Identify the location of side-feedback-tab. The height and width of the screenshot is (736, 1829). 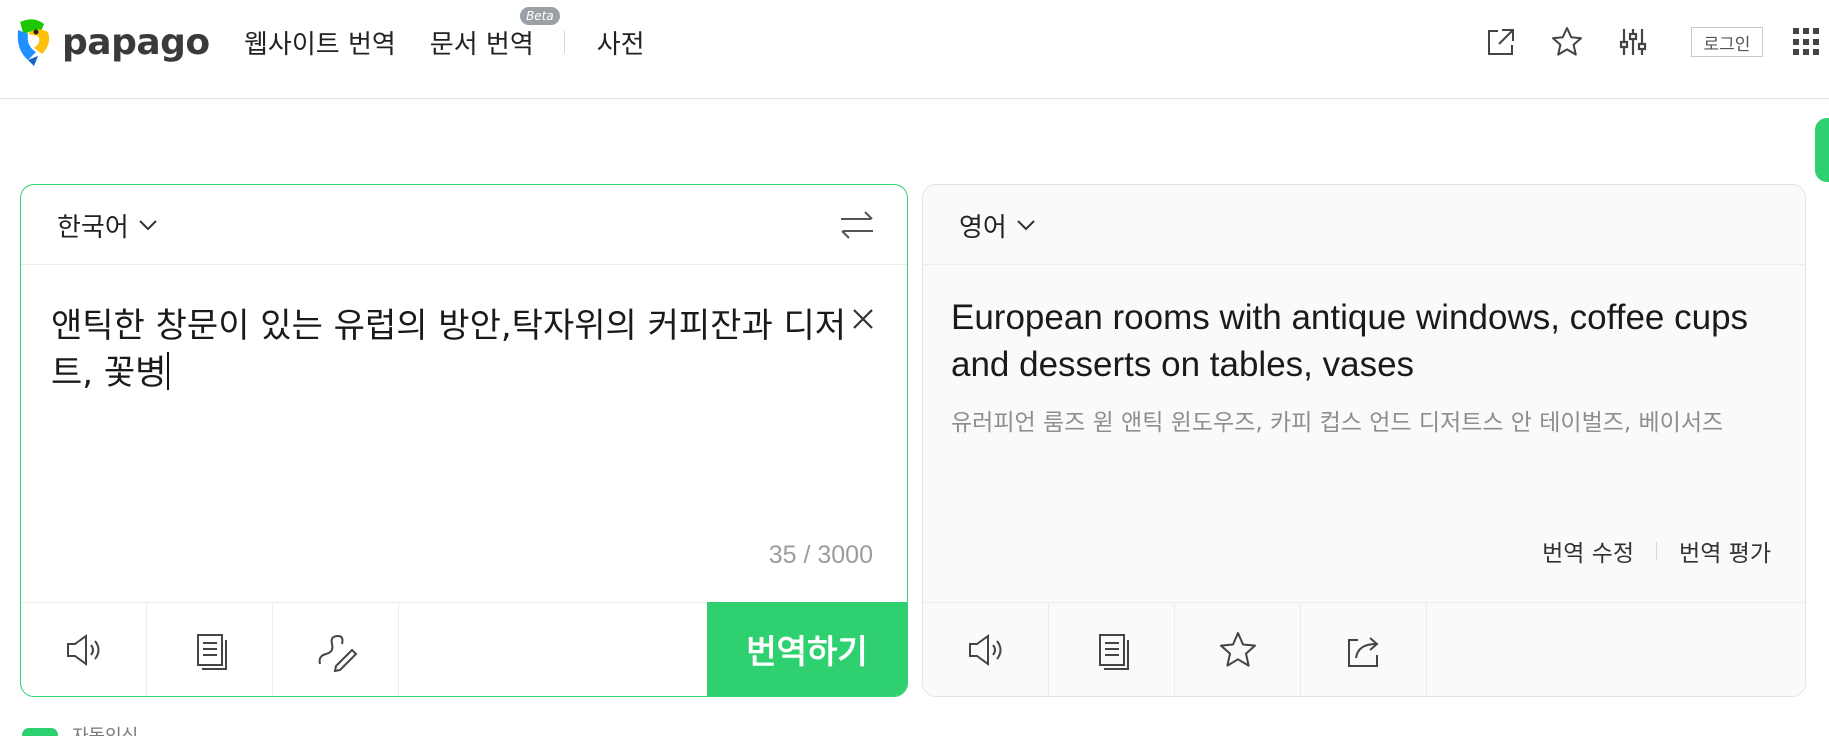
(1822, 150).